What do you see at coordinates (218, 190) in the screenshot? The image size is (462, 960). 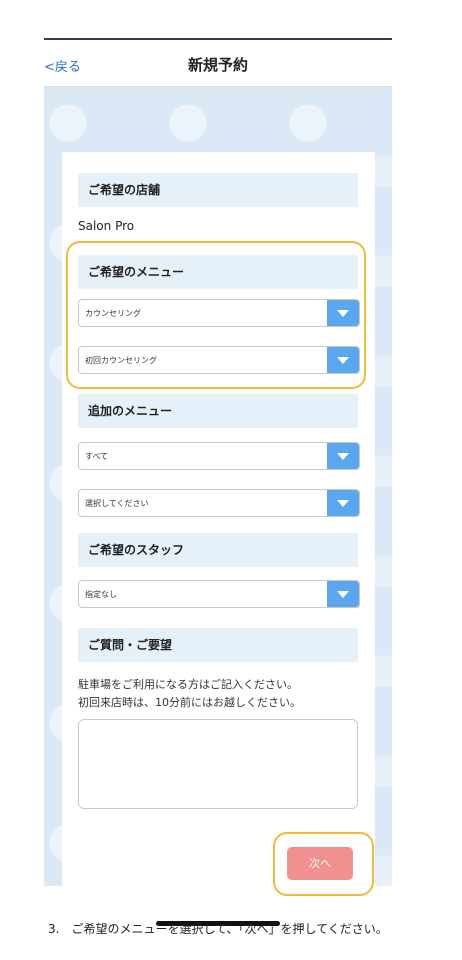 I see `store-section-header: ご希望の店舗` at bounding box center [218, 190].